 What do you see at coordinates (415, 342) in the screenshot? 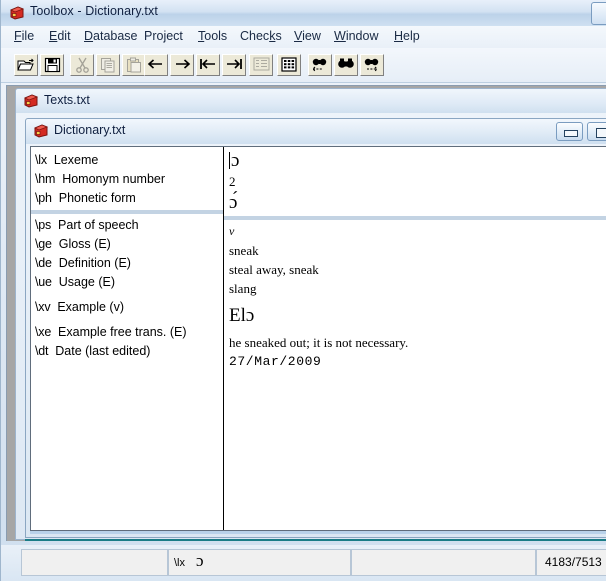
I see `field-value-xe: he sneaked out; it is not necessary.` at bounding box center [415, 342].